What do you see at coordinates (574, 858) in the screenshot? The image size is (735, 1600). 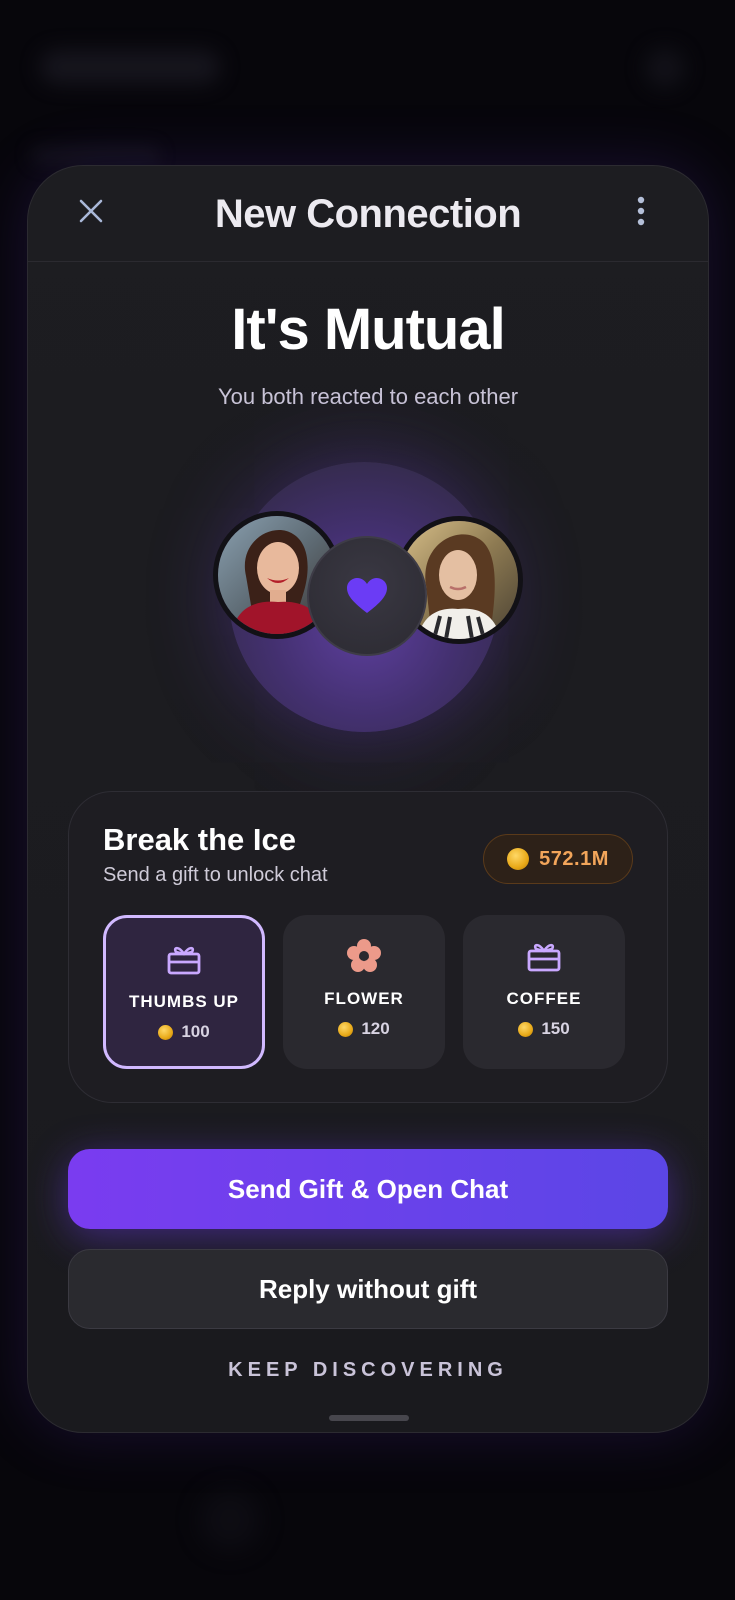 I see `coin-balance-value: 572.1M` at bounding box center [574, 858].